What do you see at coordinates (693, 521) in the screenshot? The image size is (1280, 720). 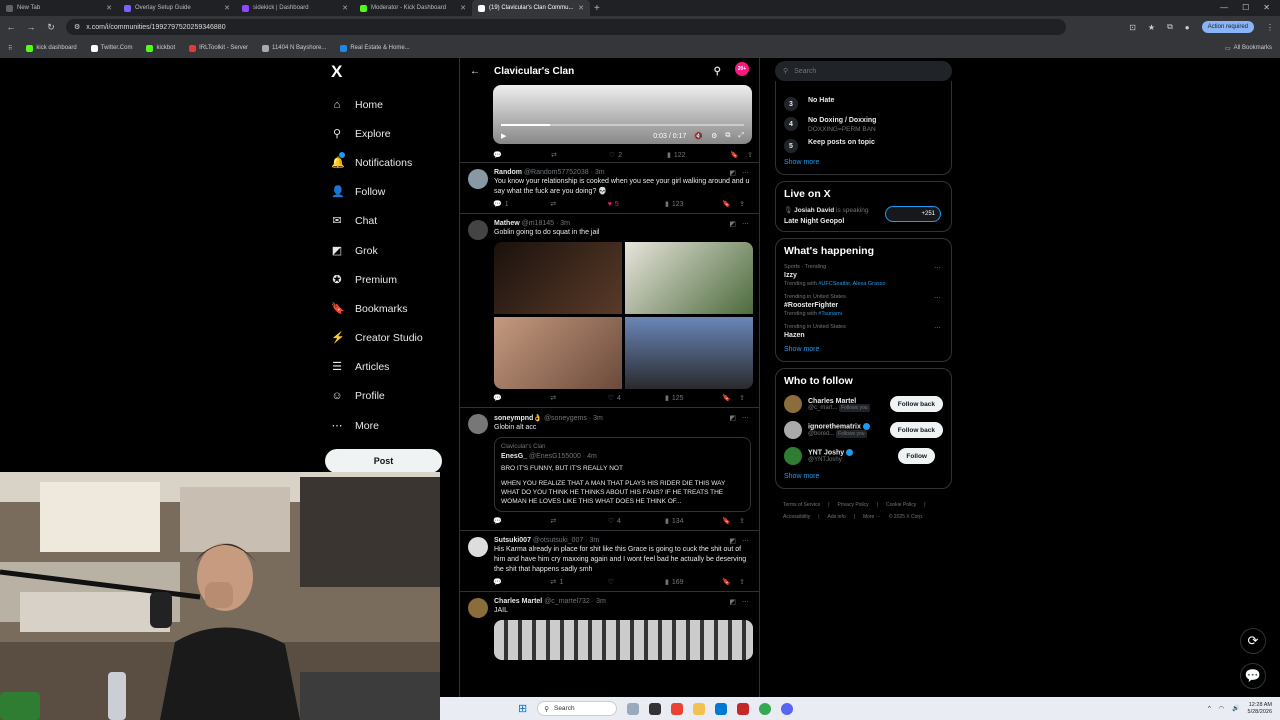 I see `views-button: ▮ 134` at bounding box center [693, 521].